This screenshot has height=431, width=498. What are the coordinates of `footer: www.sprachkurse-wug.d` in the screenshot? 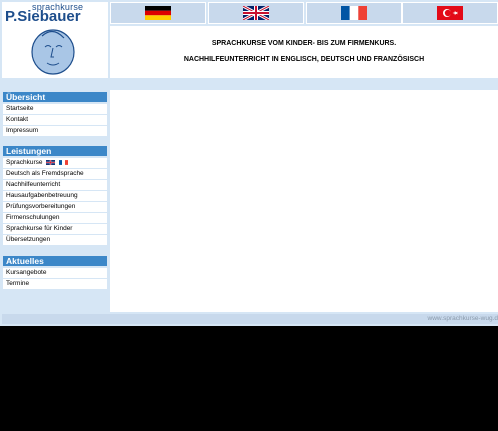 It's located at (250, 319).